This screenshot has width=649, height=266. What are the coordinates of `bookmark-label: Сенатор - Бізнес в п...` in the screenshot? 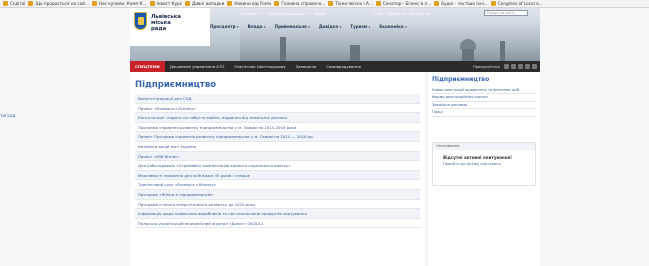 It's located at (407, 3).